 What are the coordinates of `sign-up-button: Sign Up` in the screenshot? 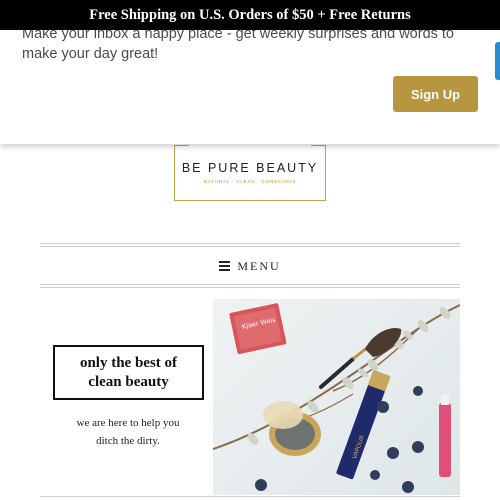 It's located at (435, 94).